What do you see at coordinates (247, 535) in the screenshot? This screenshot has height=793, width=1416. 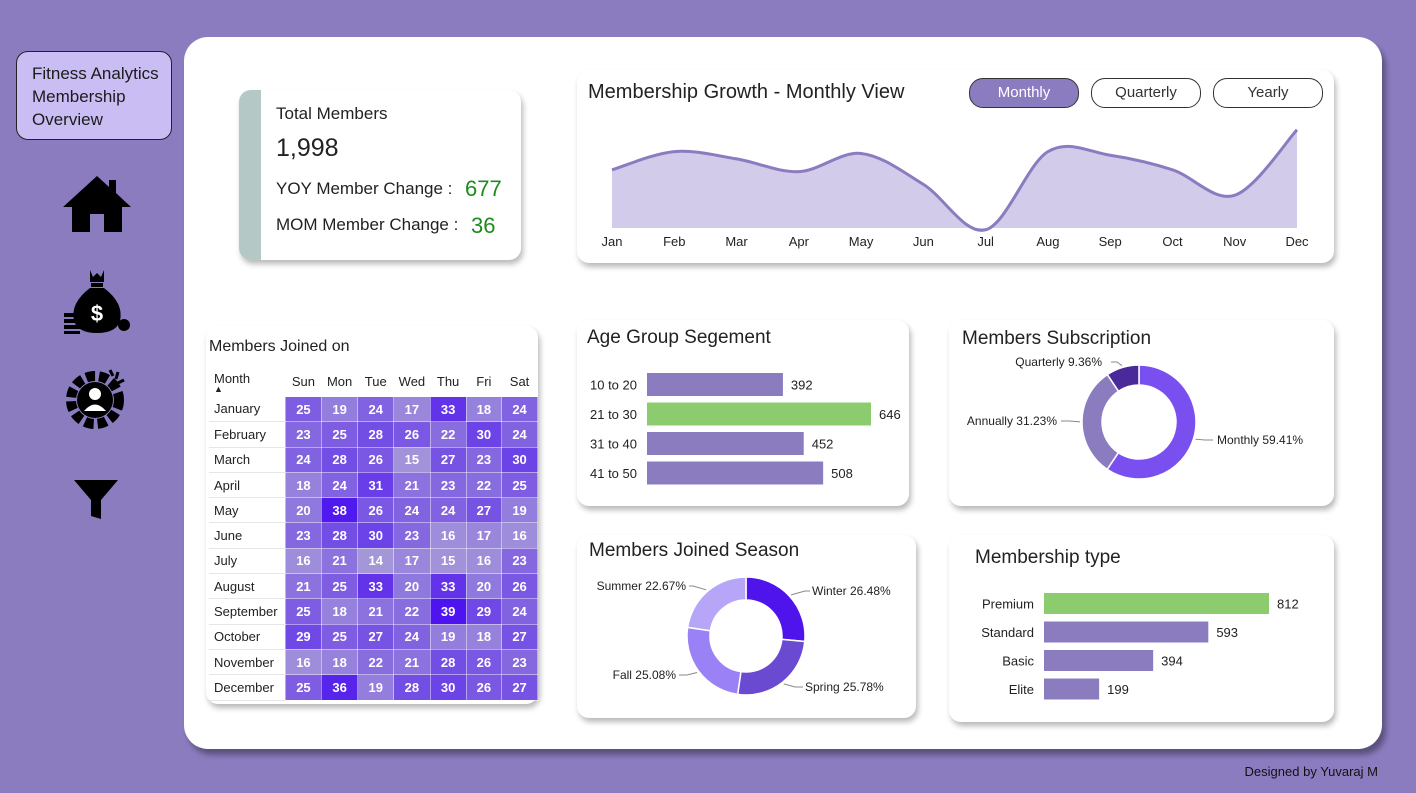 I see `month-label: June` at bounding box center [247, 535].